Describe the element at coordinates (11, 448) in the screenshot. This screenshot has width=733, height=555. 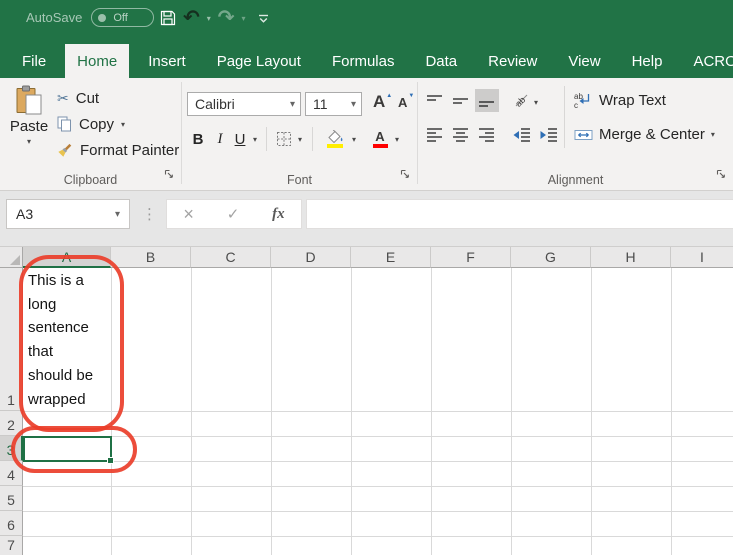
I see `row-header-3: 3` at that location.